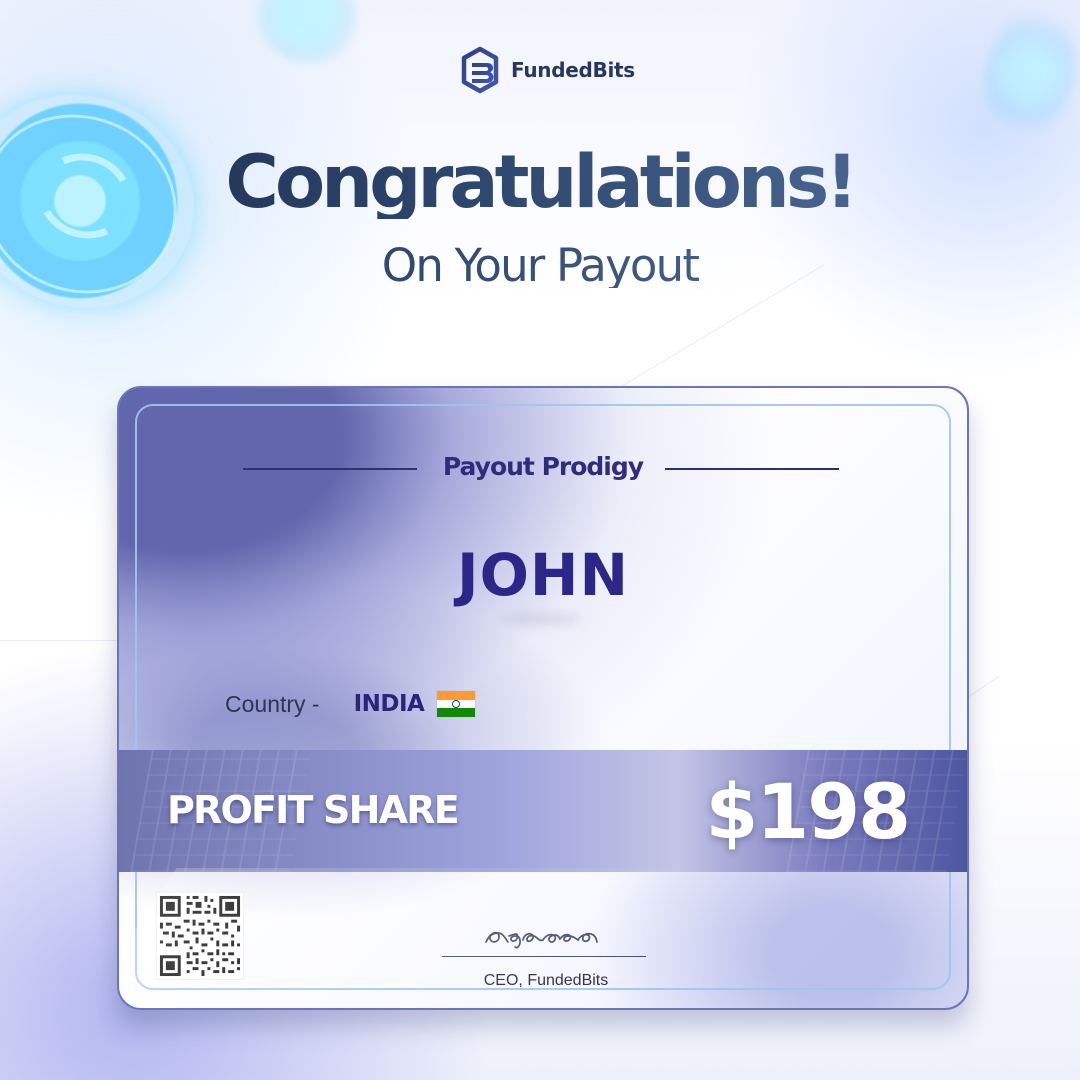  Describe the element at coordinates (540, 619) in the screenshot. I see `recipient-name-shadow` at that location.